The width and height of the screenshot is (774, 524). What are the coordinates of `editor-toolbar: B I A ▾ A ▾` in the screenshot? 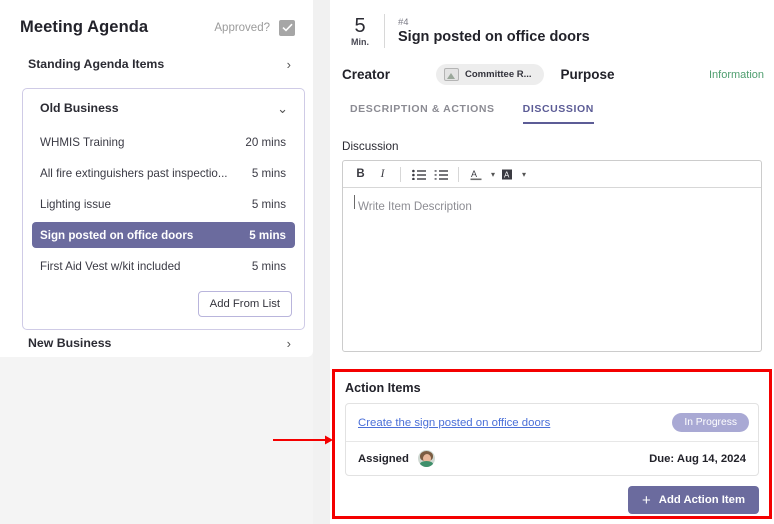 It's located at (552, 174).